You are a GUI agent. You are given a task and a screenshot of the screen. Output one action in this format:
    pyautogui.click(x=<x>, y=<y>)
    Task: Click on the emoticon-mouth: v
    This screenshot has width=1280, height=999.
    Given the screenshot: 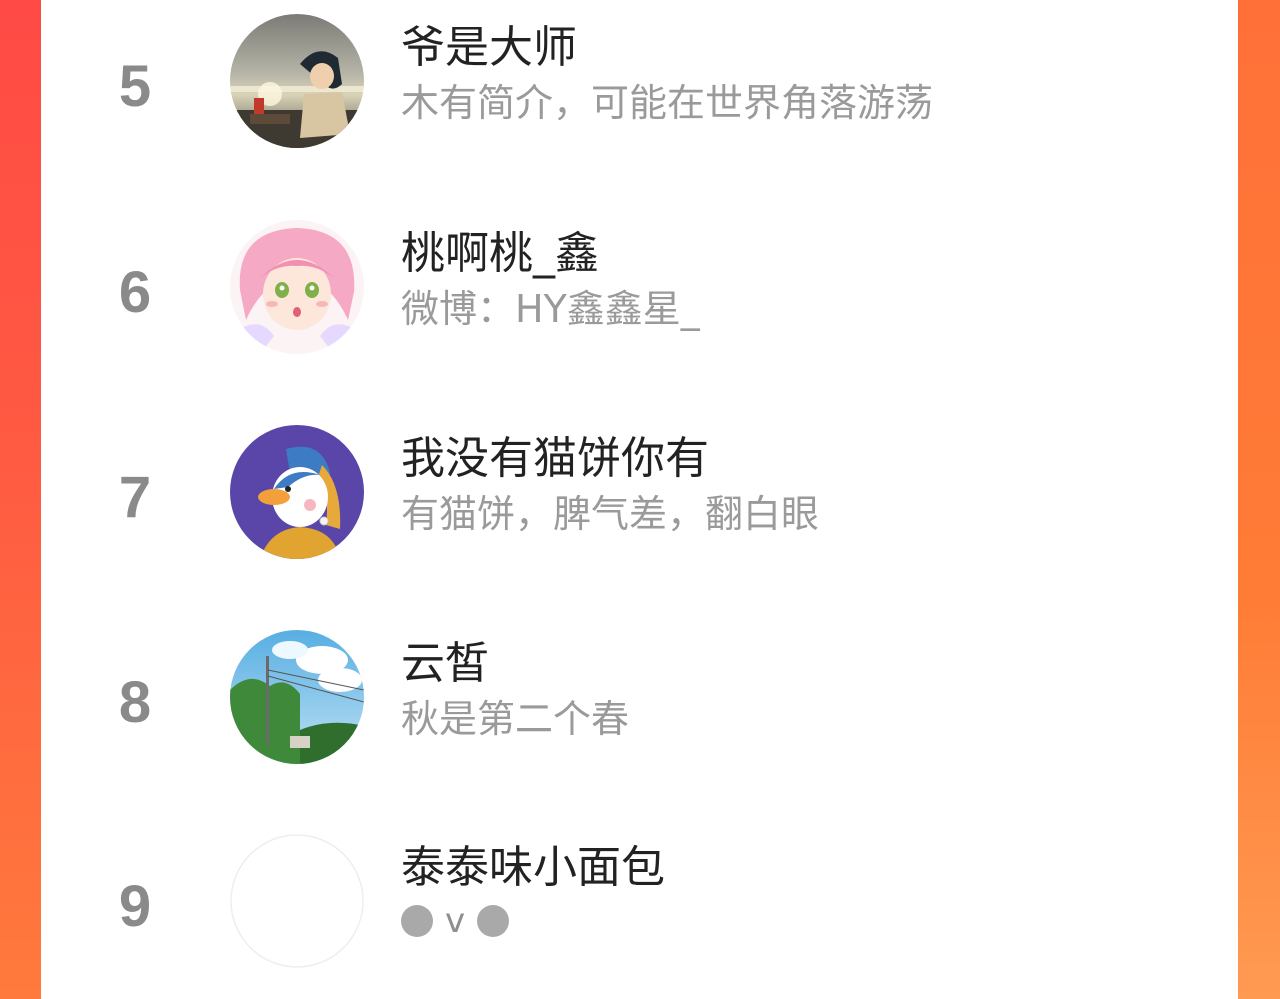 What is the action you would take?
    pyautogui.click(x=455, y=921)
    